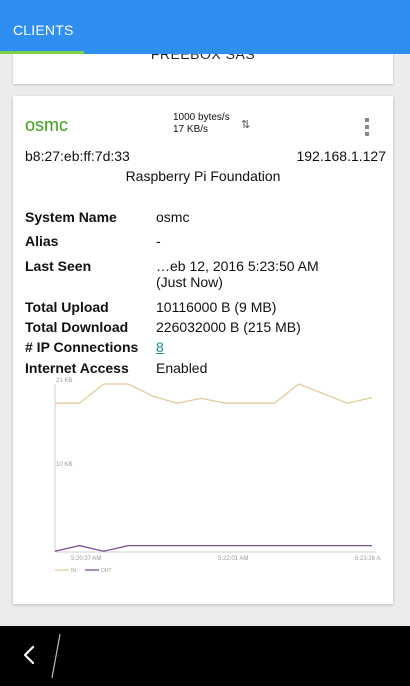 The height and width of the screenshot is (686, 410). I want to click on detail-value: osmc, so click(173, 217).